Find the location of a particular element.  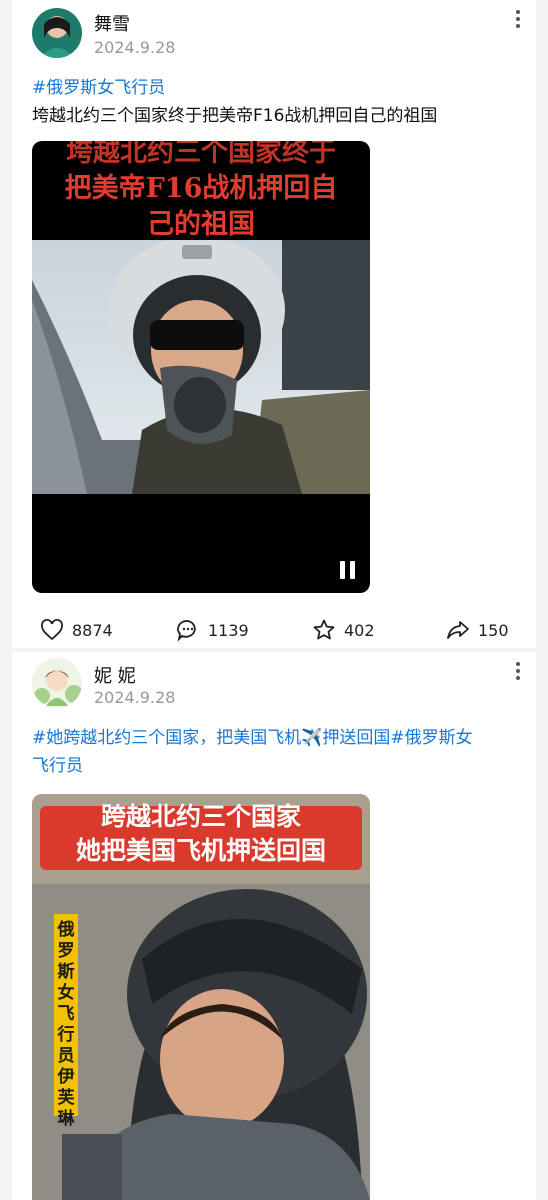

video-title-line: 垮越北约三个国家终于 is located at coordinates (201, 154).